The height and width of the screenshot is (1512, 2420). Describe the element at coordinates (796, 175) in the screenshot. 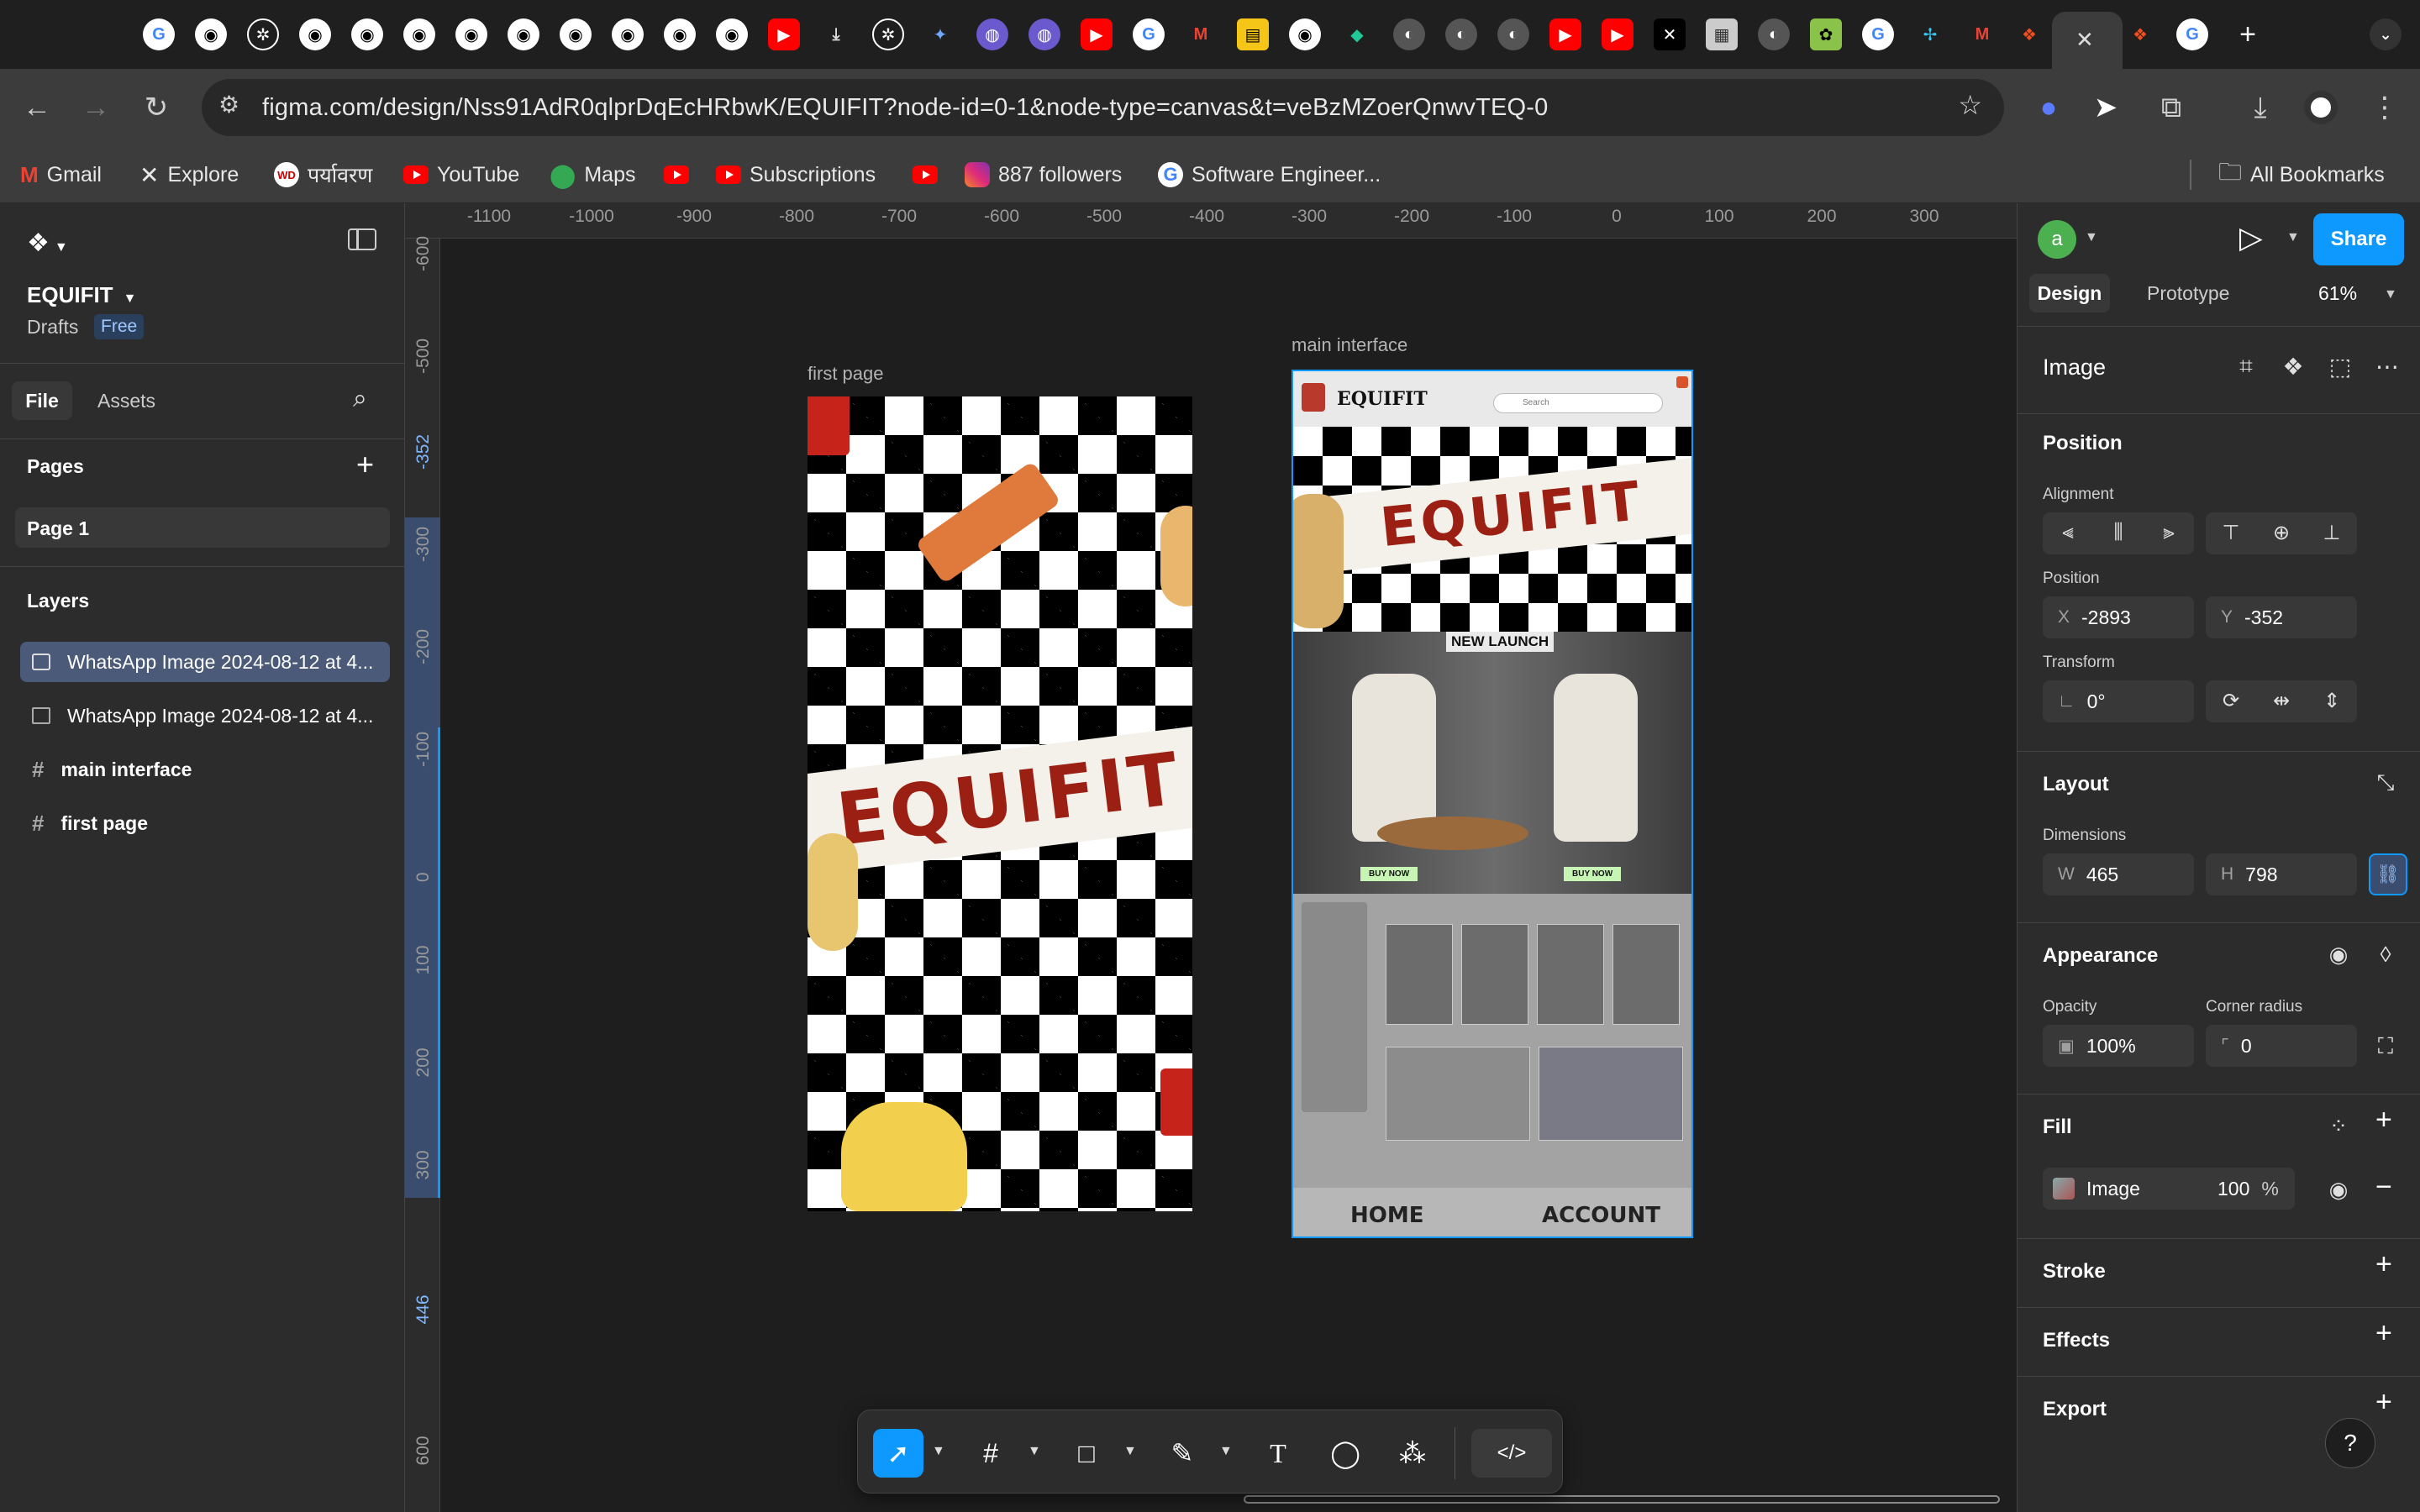

I see `bookmark-subscriptions: Subscriptions` at that location.